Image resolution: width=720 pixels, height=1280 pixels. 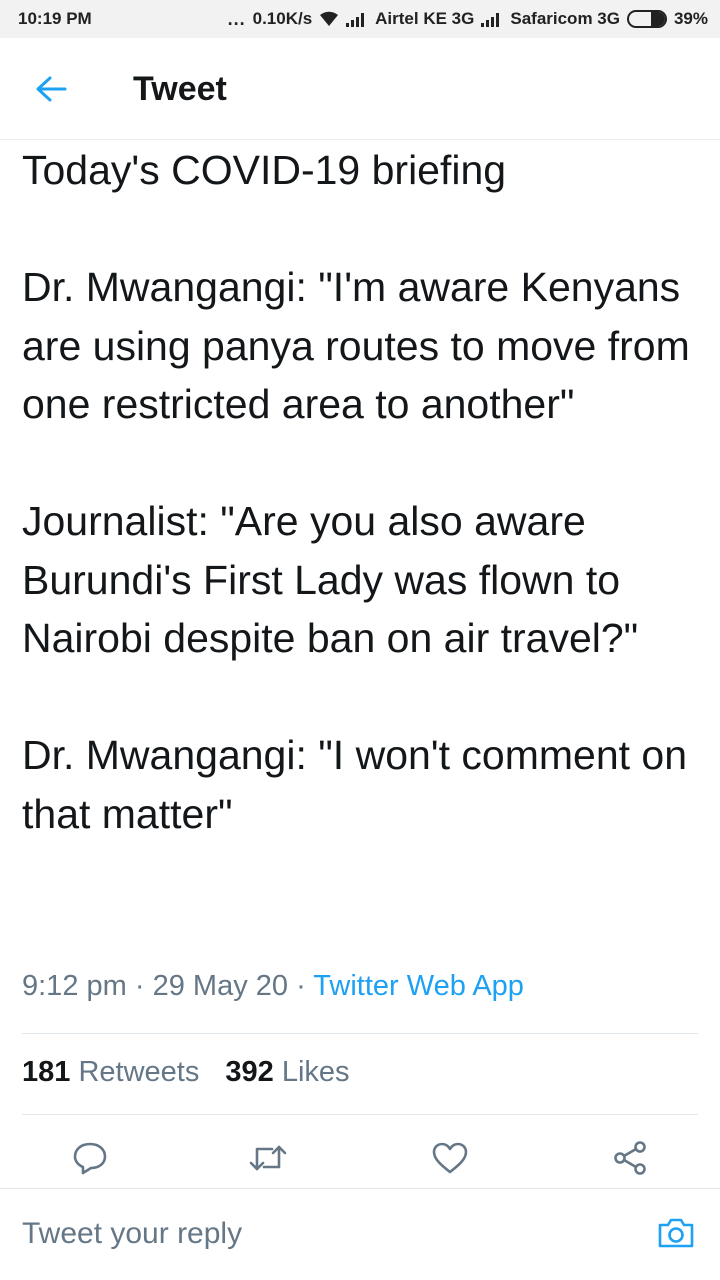 I want to click on tweet-time: 9:12 pm, so click(x=74, y=986).